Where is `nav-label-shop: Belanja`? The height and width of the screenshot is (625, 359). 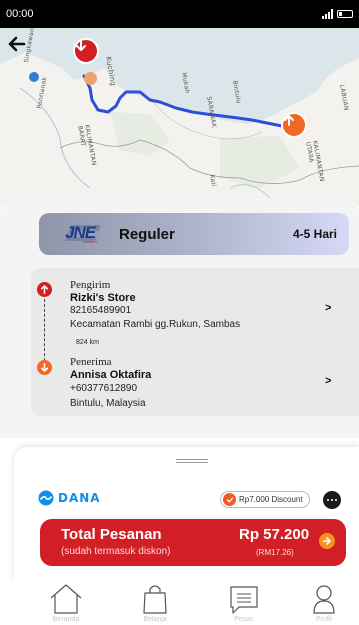 nav-label-shop: Belanja is located at coordinates (155, 619).